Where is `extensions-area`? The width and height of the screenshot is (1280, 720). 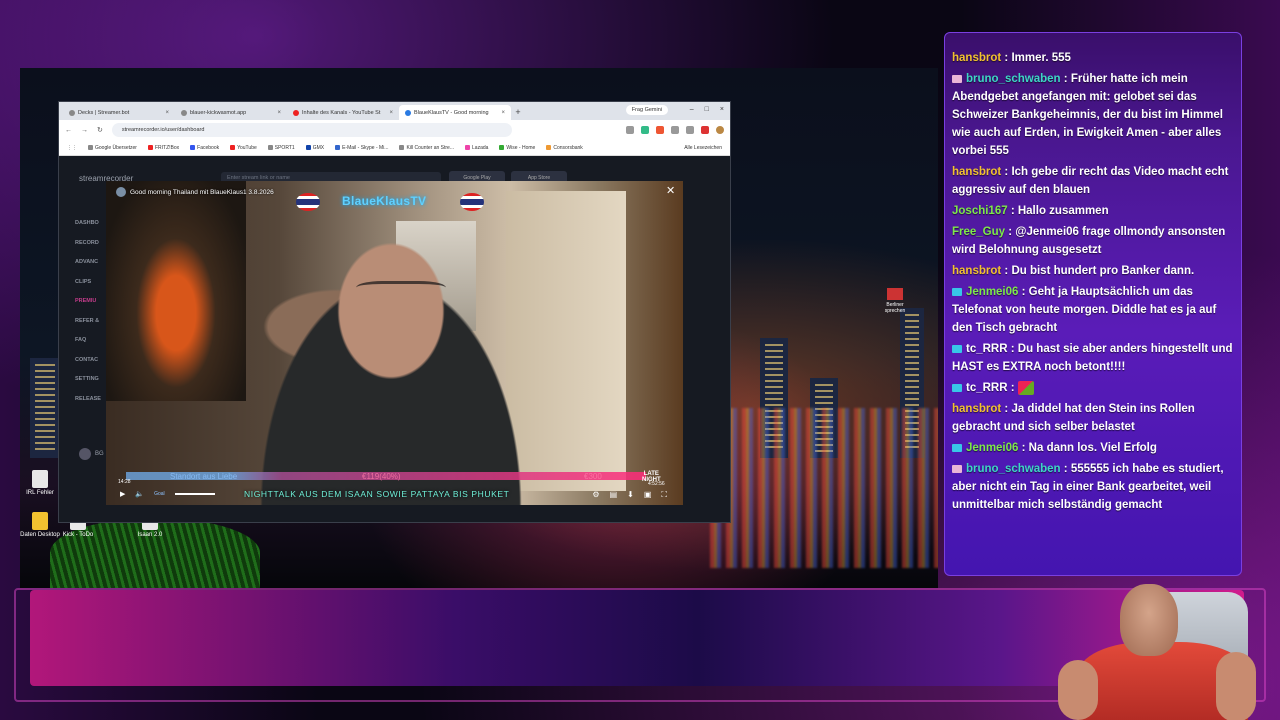 extensions-area is located at coordinates (675, 130).